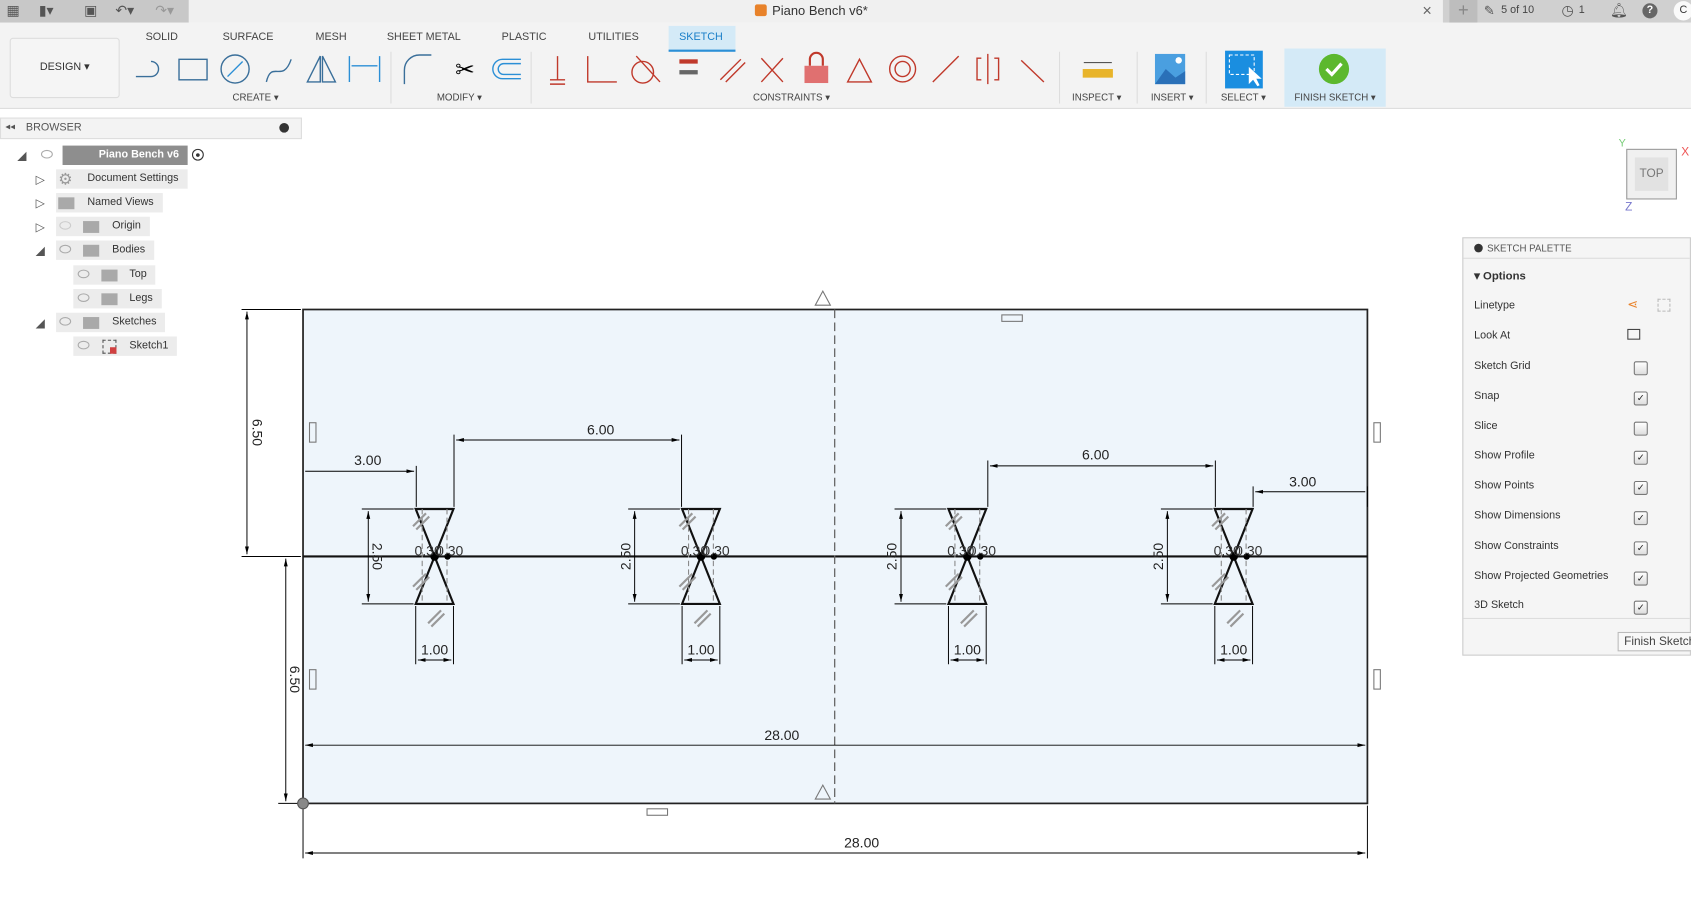 This screenshot has width=1691, height=922. I want to click on coincident-constraint-icon, so click(602, 69).